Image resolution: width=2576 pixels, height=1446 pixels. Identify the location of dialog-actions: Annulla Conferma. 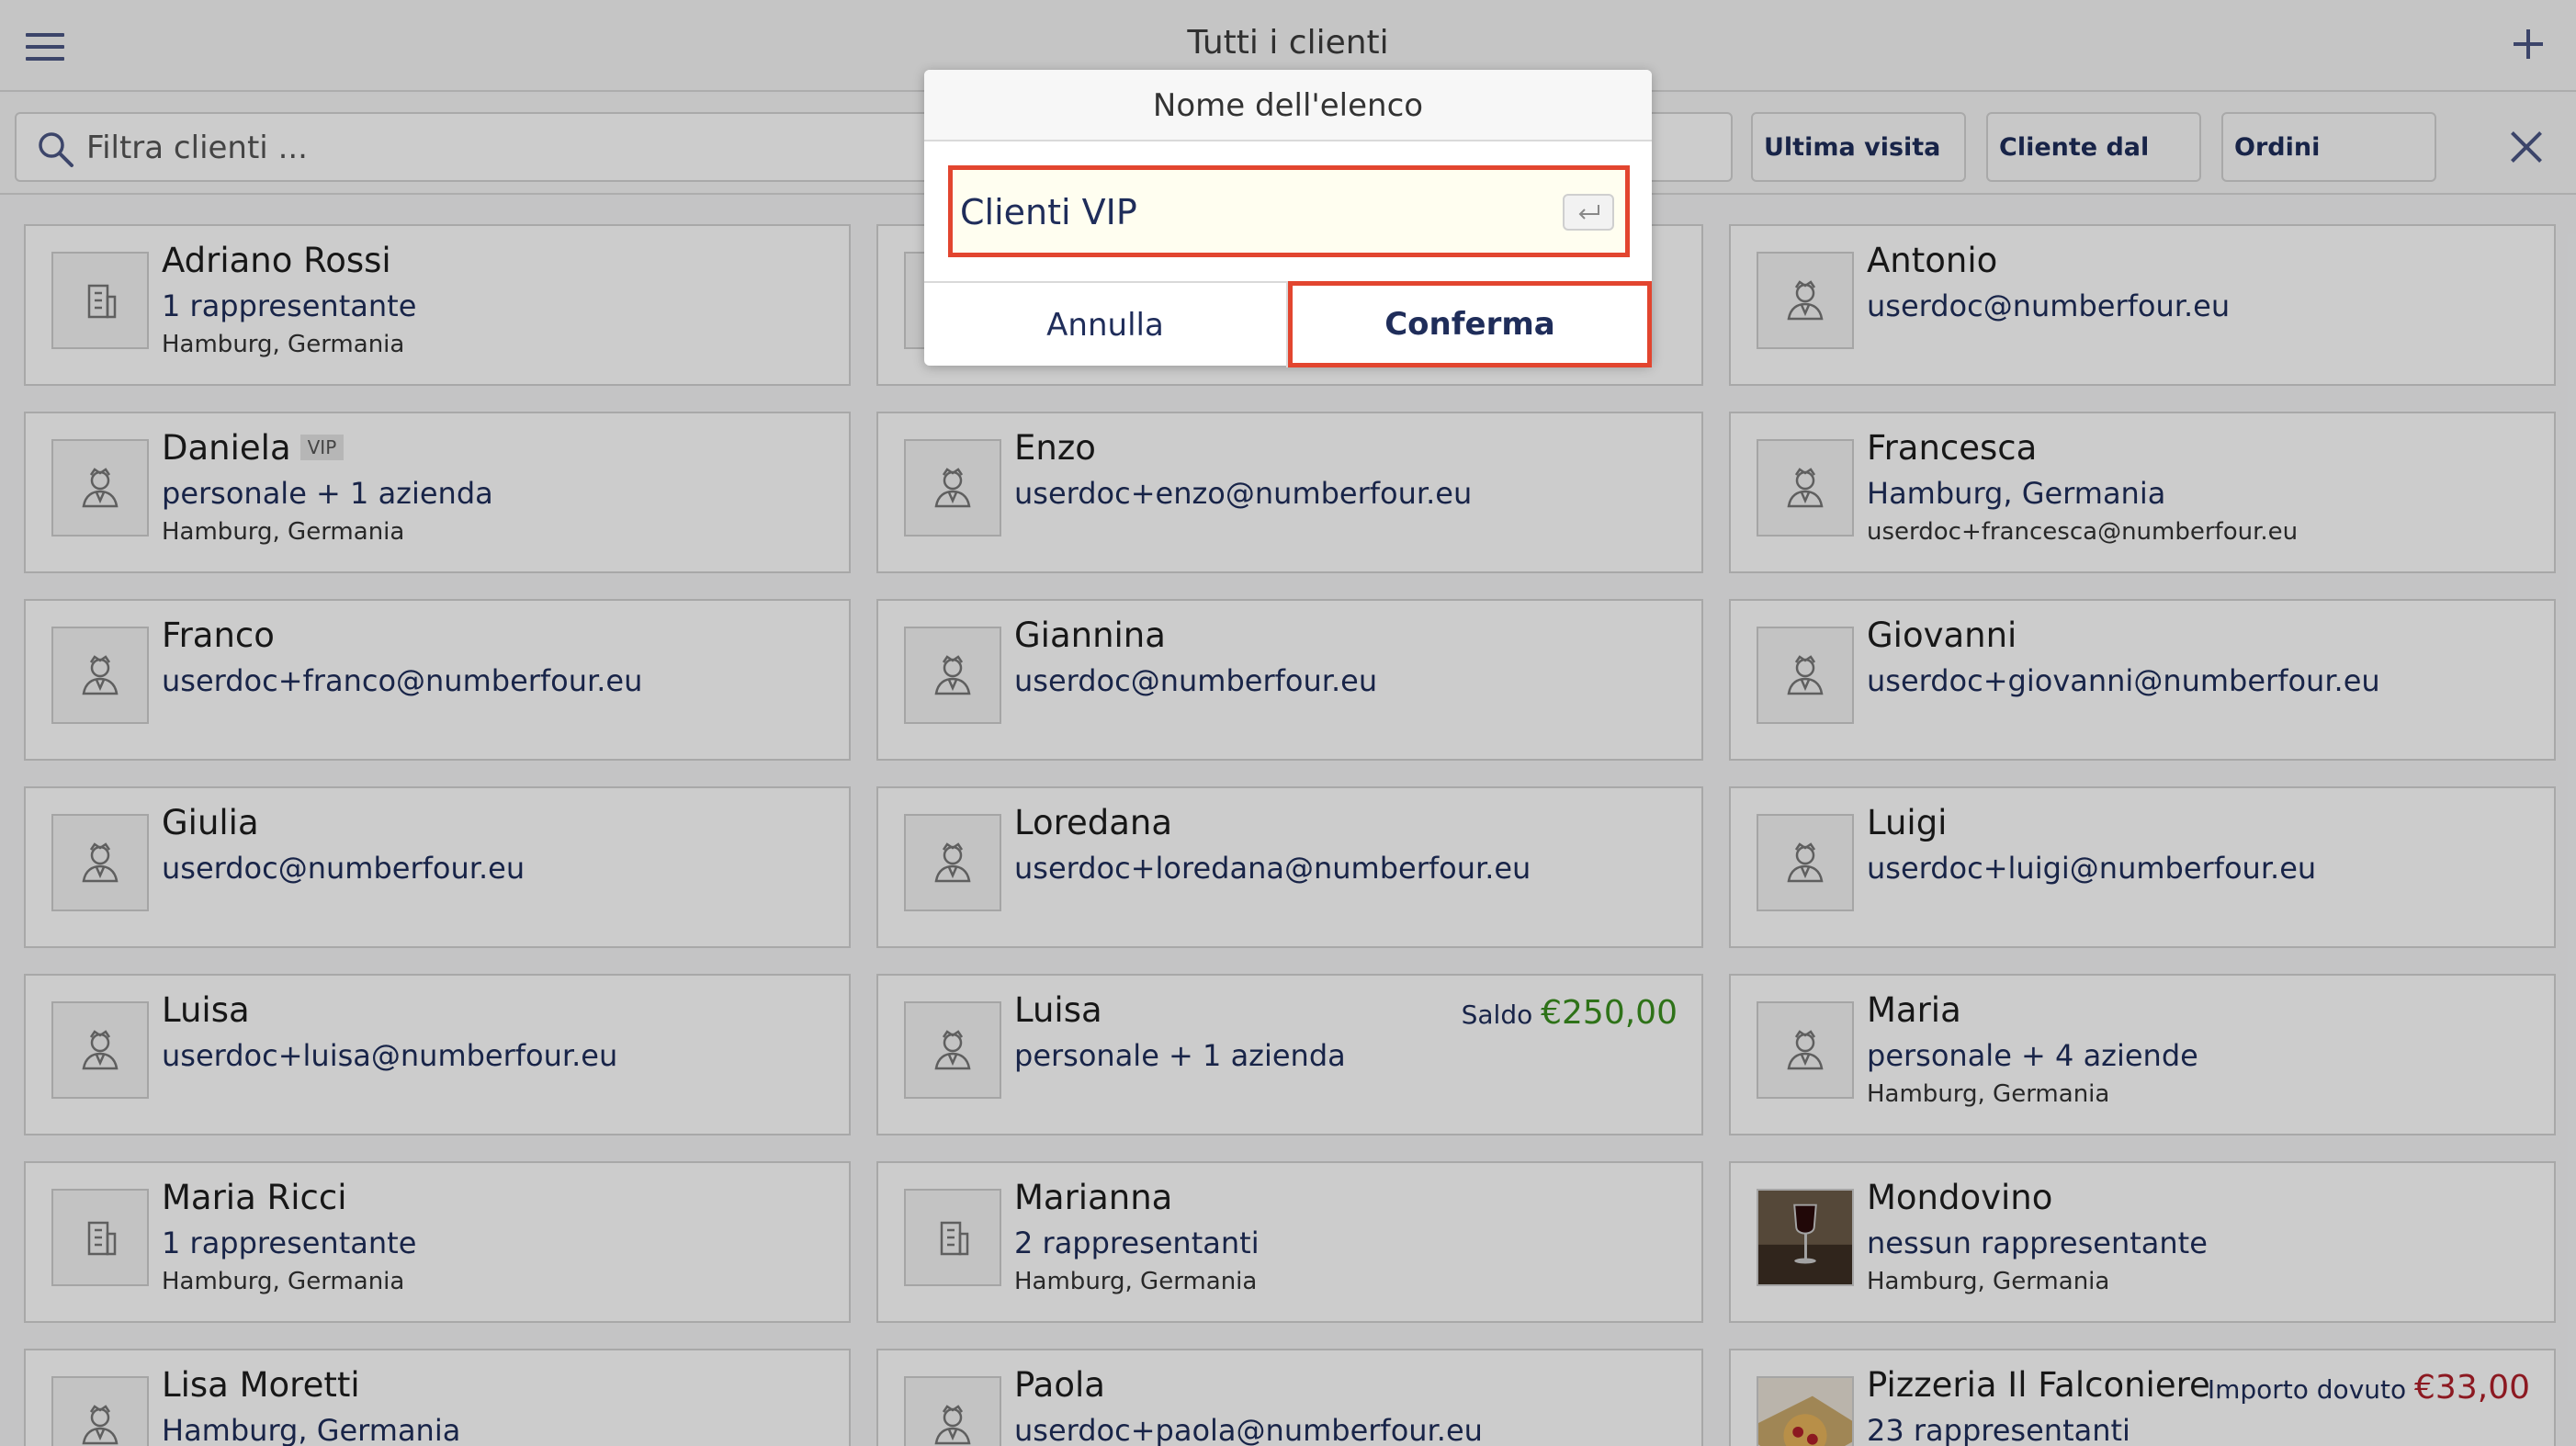
(1288, 324).